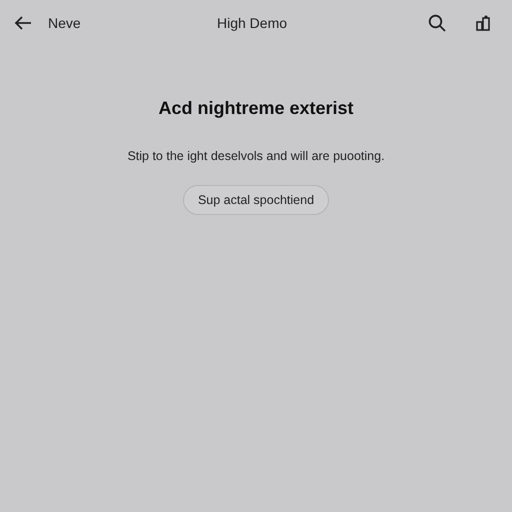 Image resolution: width=512 pixels, height=512 pixels. I want to click on search-icon, so click(437, 23).